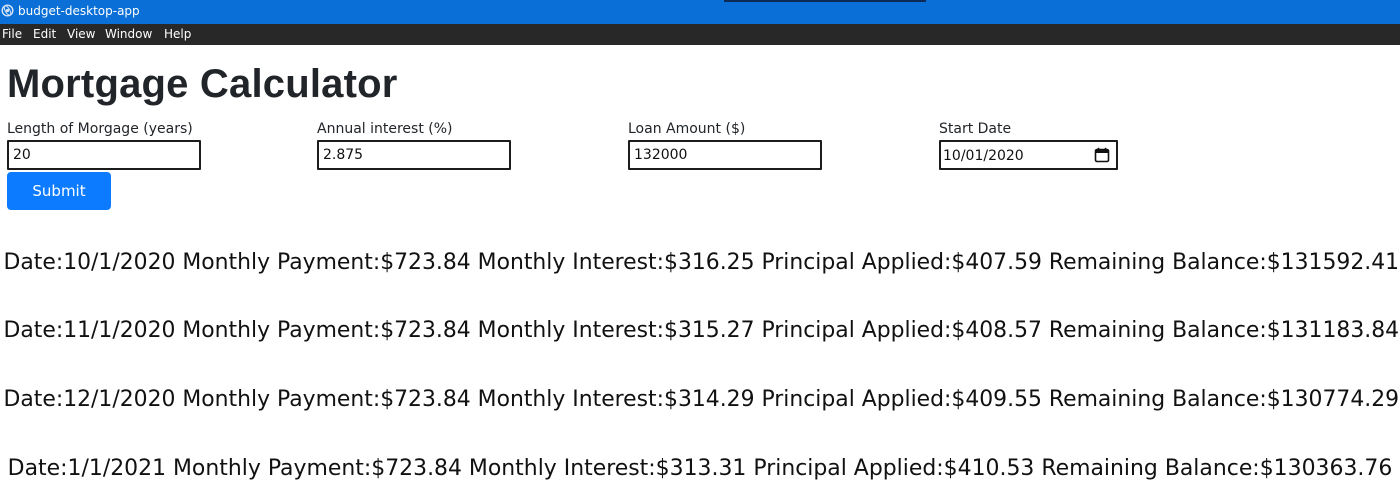  Describe the element at coordinates (44, 34) in the screenshot. I see `menu-edit: Edit` at that location.